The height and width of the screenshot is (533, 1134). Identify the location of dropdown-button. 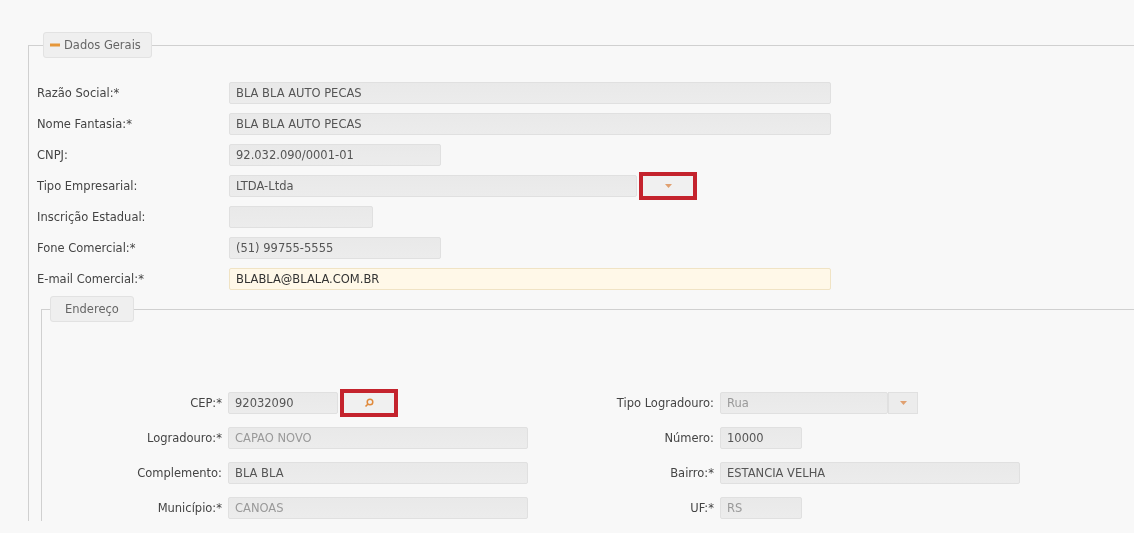
(668, 186).